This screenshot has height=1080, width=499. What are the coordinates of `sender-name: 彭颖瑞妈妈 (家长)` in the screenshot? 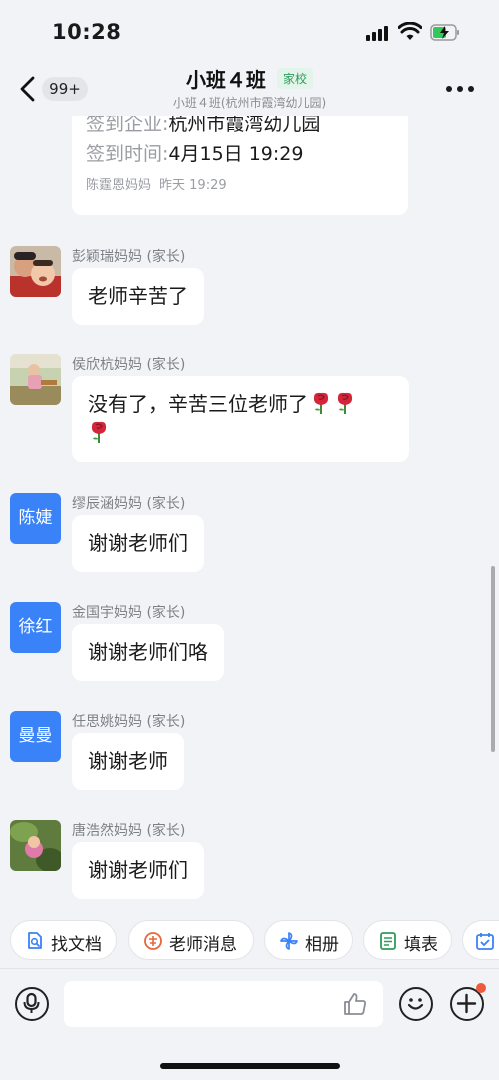 It's located at (129, 257).